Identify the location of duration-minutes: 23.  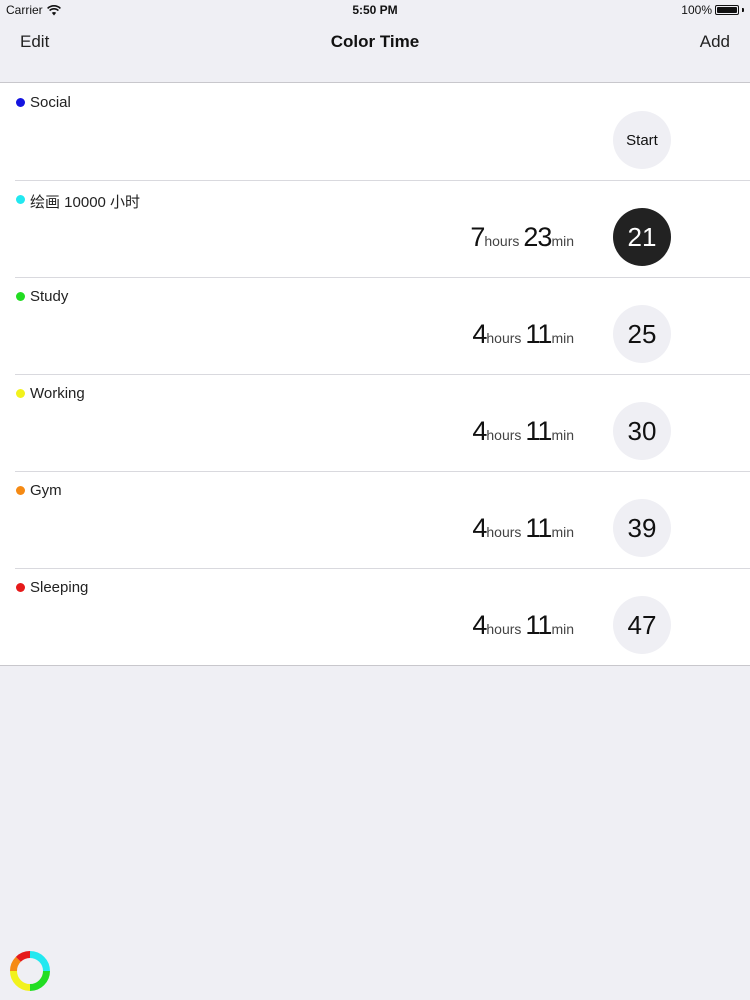
(537, 237).